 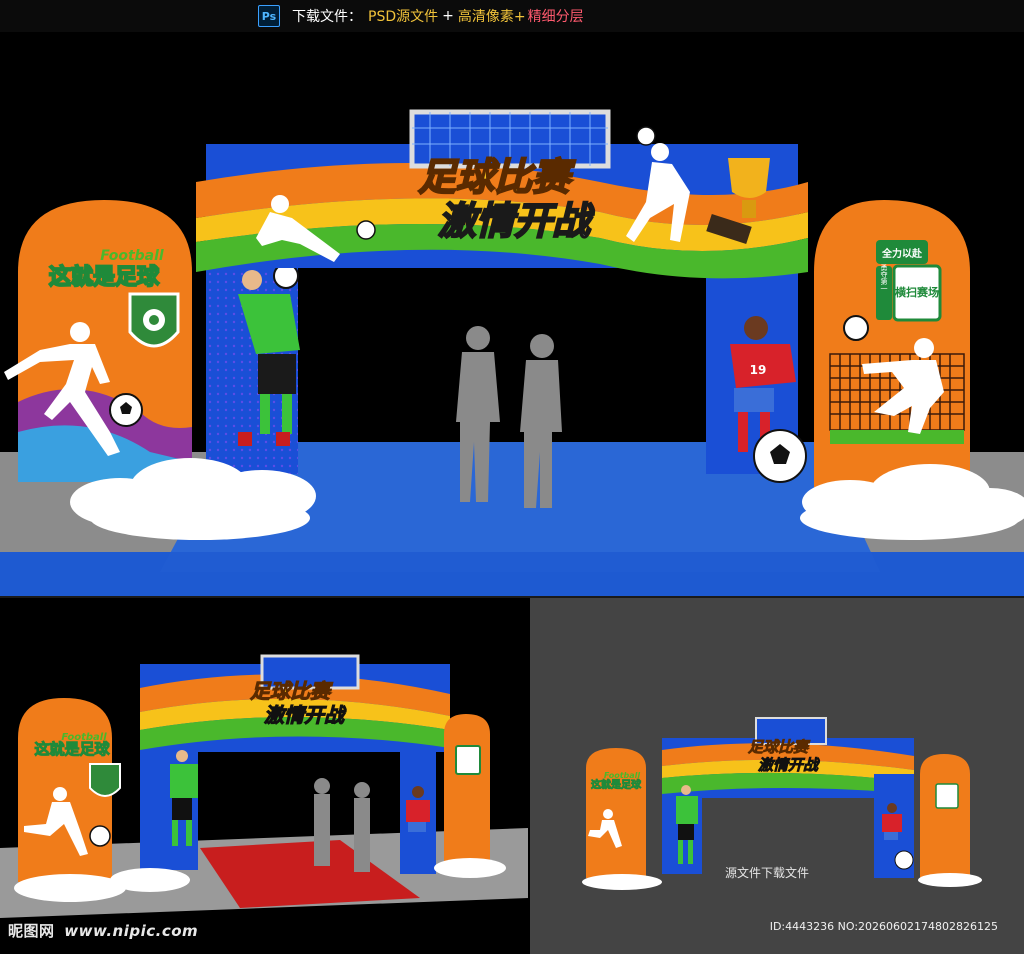 I want to click on title-line2-small: 激情开战, so click(x=305, y=715).